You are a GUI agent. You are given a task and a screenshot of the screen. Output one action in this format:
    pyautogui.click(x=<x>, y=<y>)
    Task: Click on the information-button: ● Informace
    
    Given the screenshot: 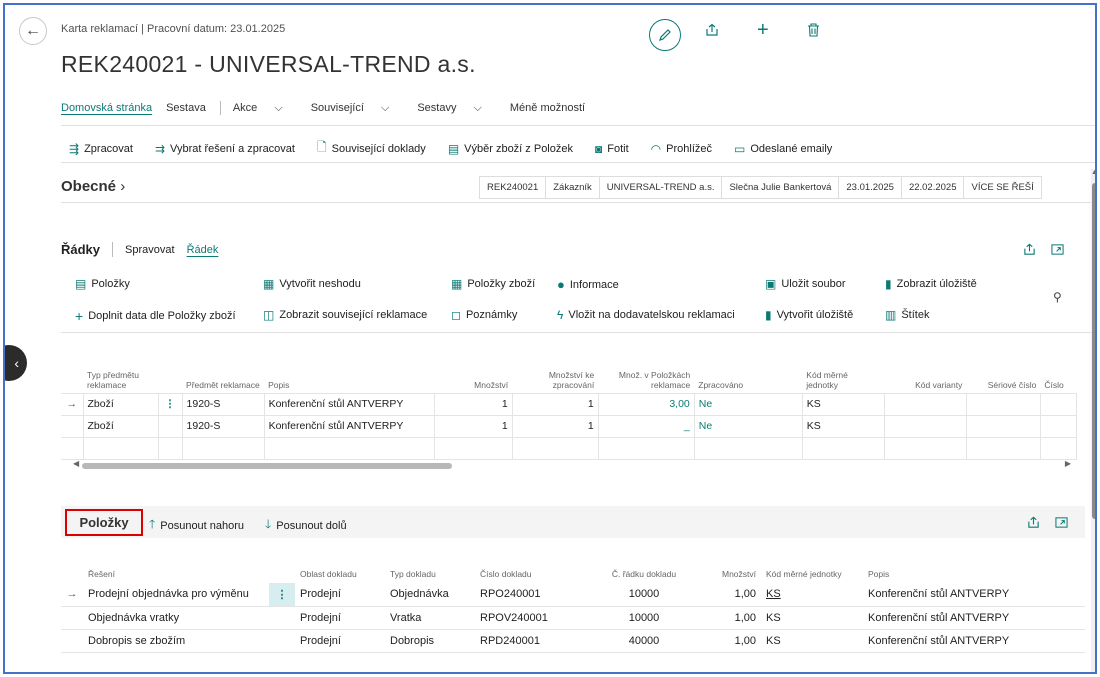 What is the action you would take?
    pyautogui.click(x=588, y=284)
    